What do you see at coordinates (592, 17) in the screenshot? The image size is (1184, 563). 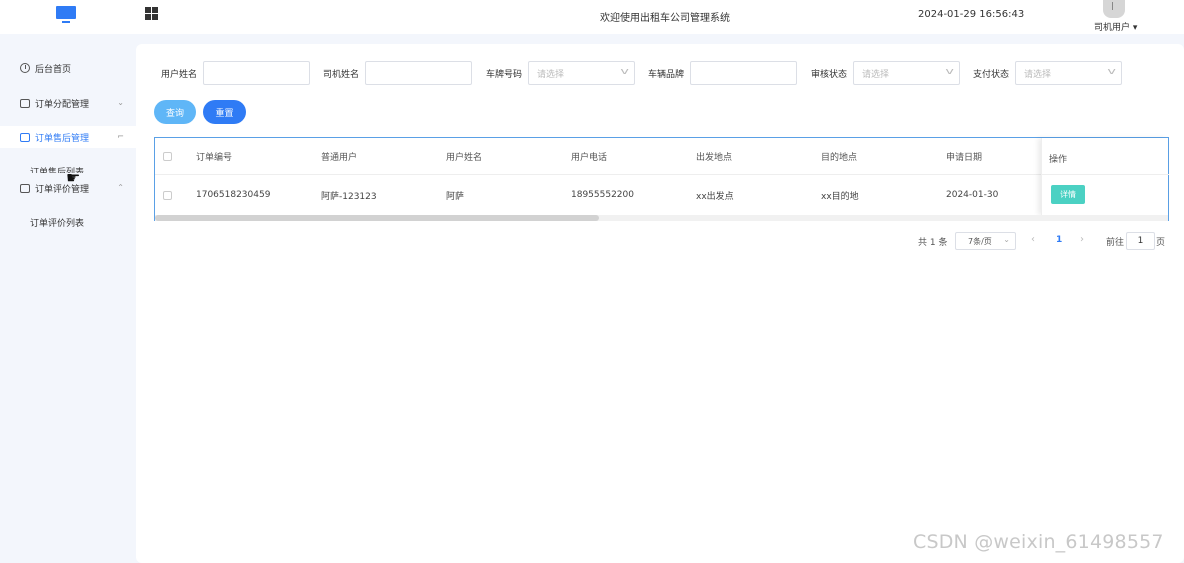 I see `top-bar: 欢迎使用出租车公司管理系统 2024-01-29 16:56:43 司机用户 ▾` at bounding box center [592, 17].